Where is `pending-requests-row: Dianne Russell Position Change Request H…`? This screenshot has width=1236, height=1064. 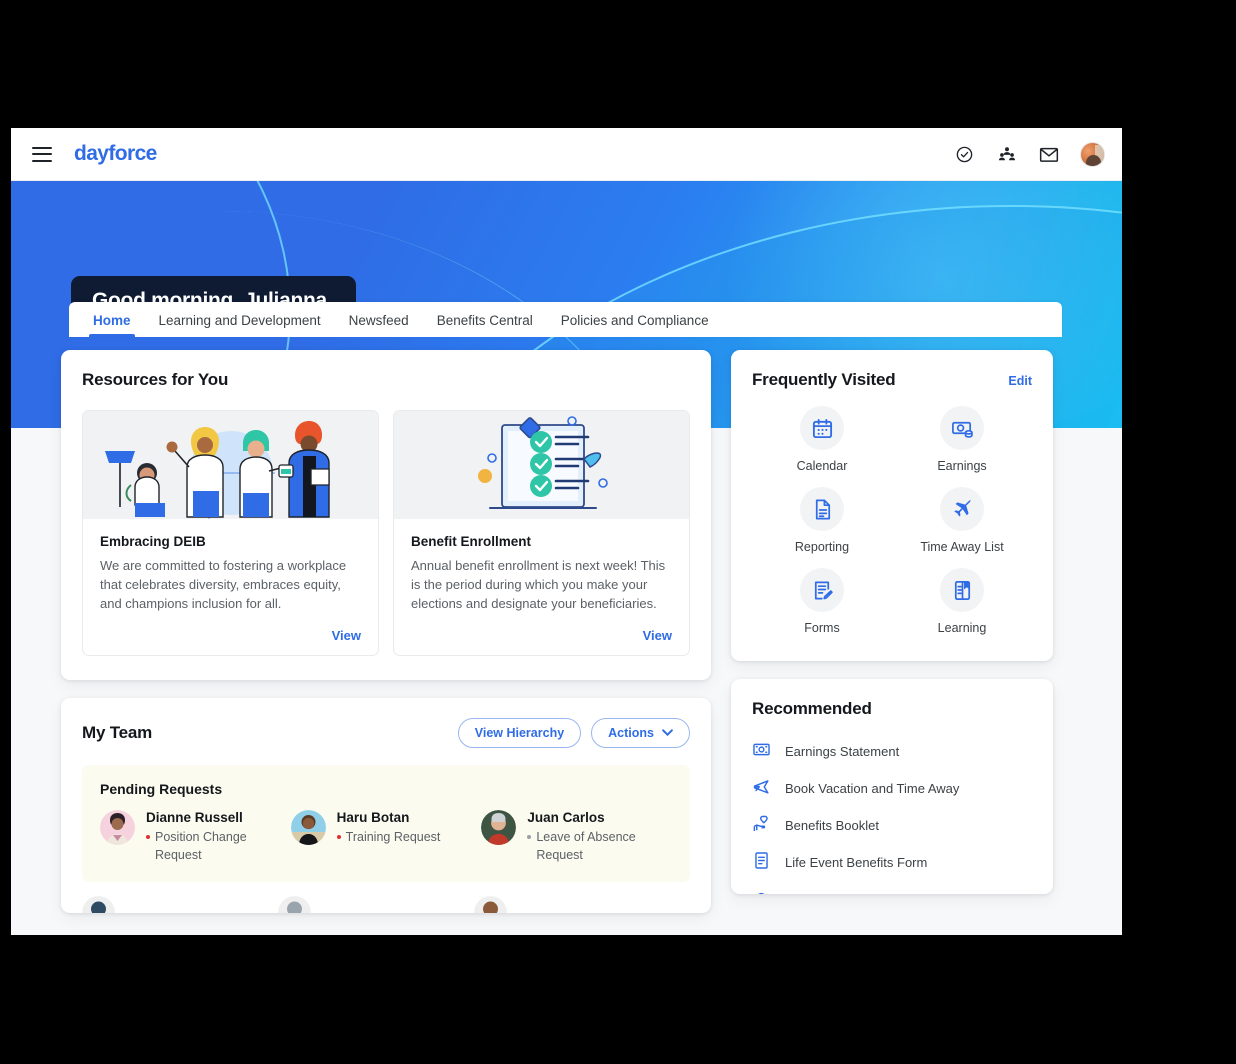
pending-requests-row: Dianne Russell Position Change Request H… is located at coordinates (386, 836).